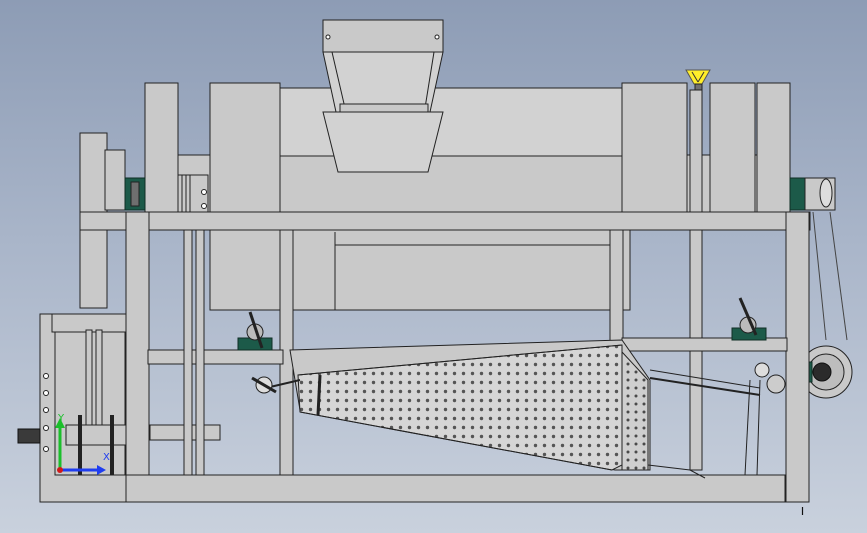 This screenshot has height=533, width=867. What do you see at coordinates (80, 446) in the screenshot?
I see `coordinate-triad-icon` at bounding box center [80, 446].